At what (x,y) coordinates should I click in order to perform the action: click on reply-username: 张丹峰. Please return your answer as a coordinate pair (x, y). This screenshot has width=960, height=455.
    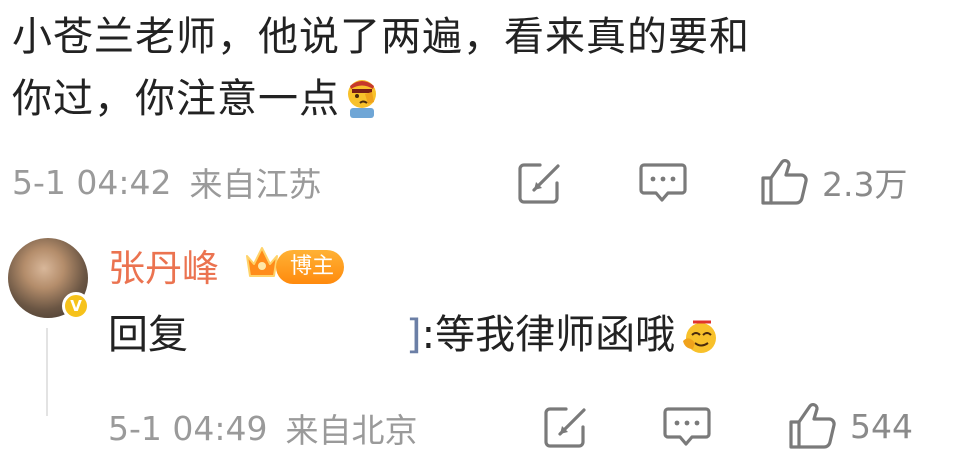
    Looking at the image, I should click on (163, 265).